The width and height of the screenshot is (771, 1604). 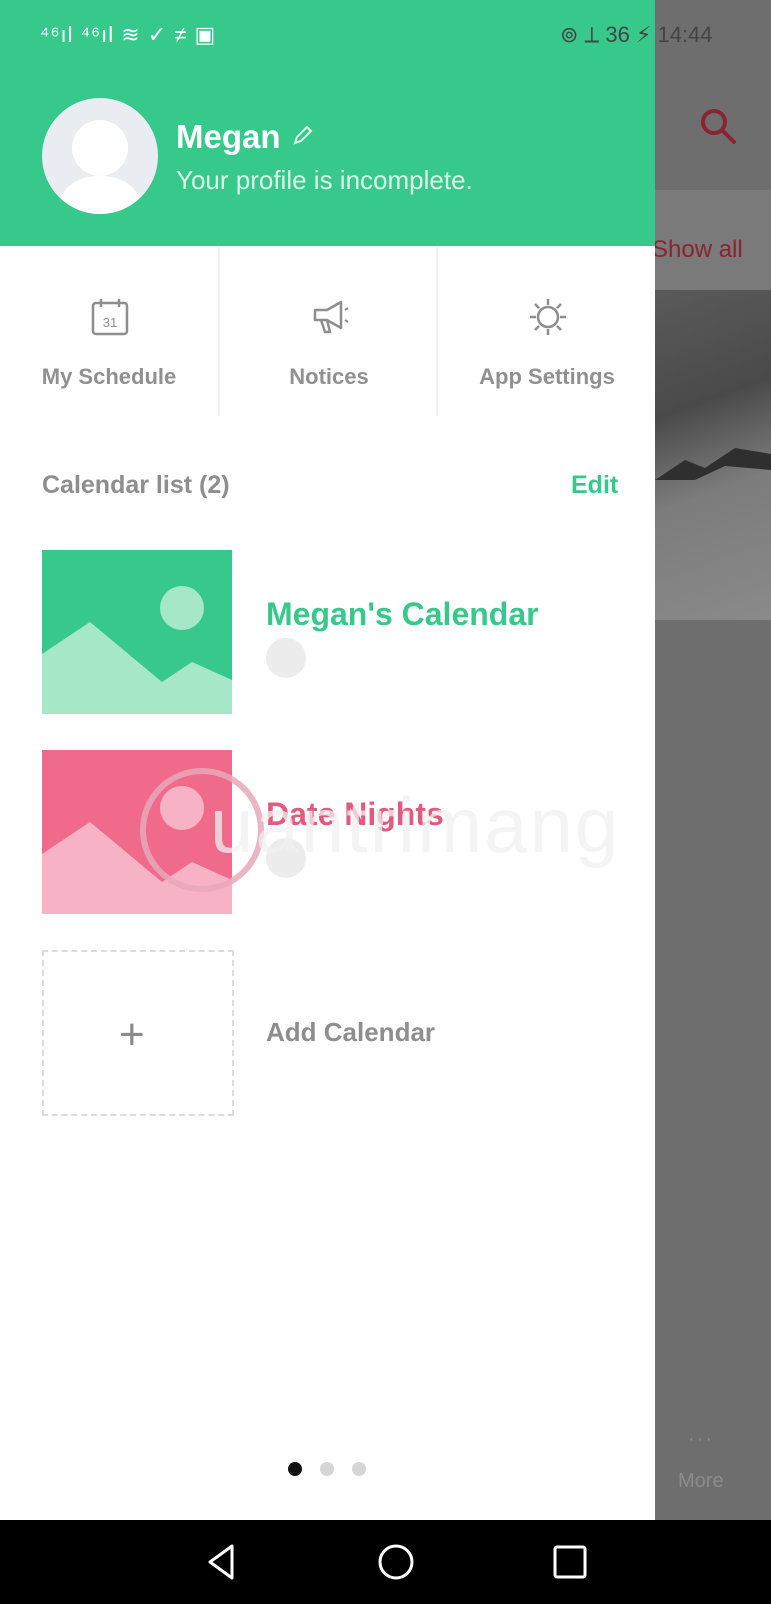 What do you see at coordinates (128, 34) in the screenshot?
I see `status-left-icons: ⁴⁶ıl ⁴⁶ıl ≋ ✓ ≠ ▣` at bounding box center [128, 34].